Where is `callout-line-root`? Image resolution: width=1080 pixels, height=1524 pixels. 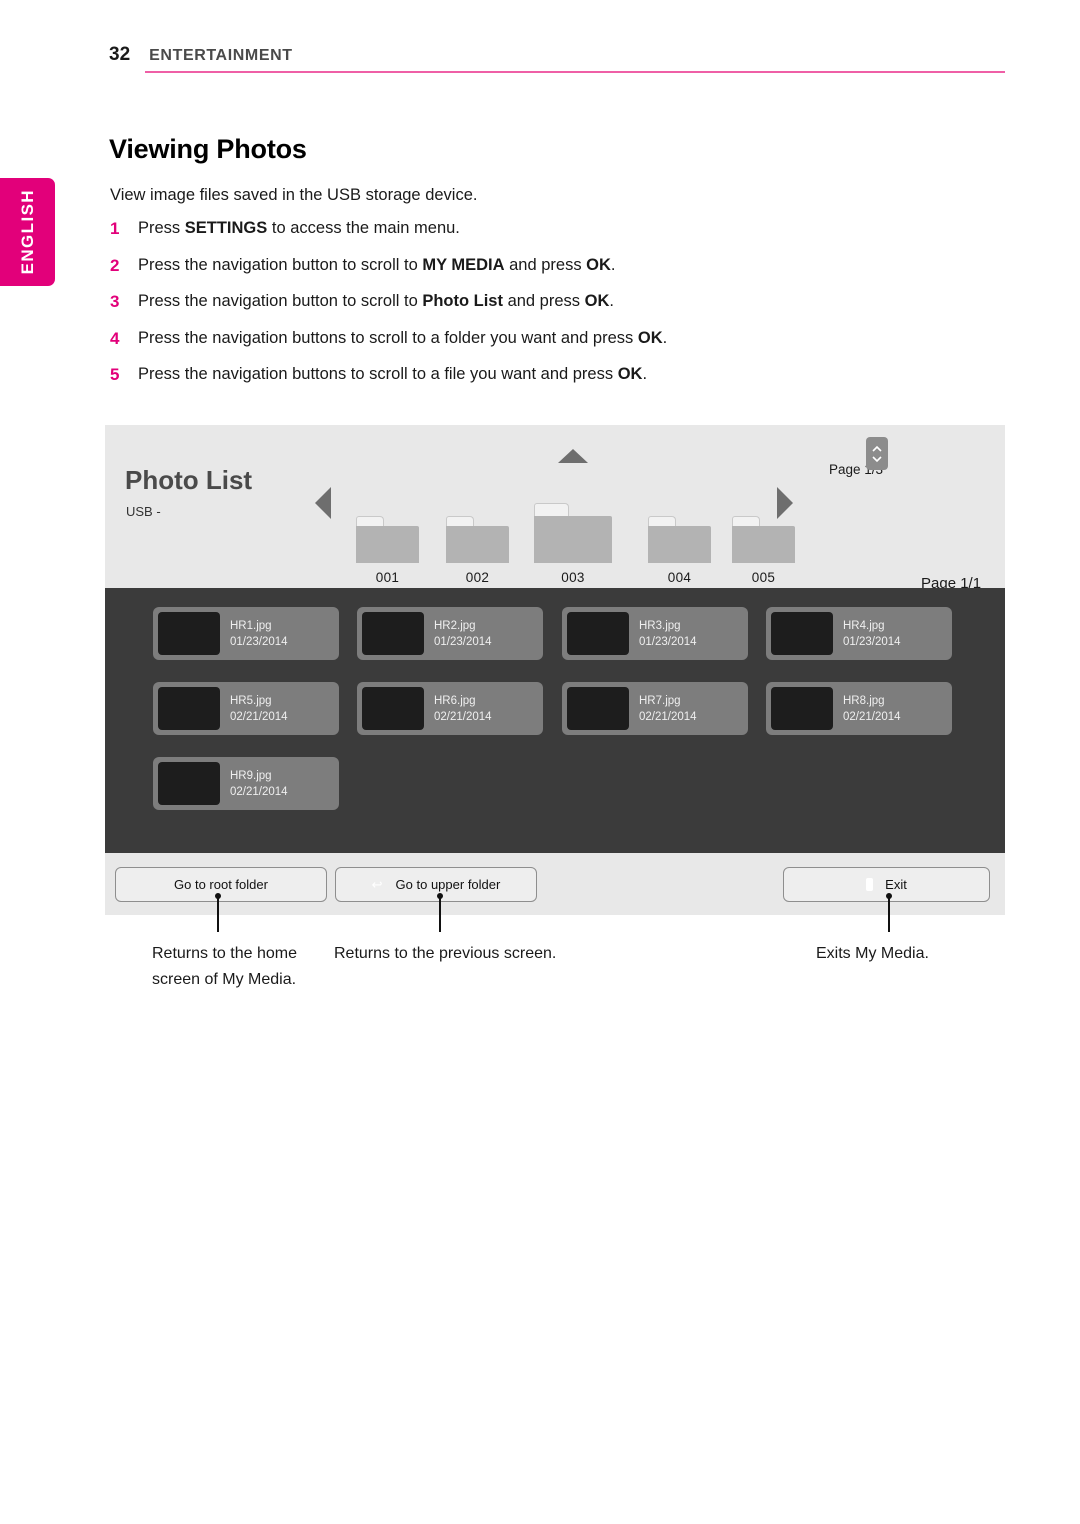
callout-line-root is located at coordinates (218, 914).